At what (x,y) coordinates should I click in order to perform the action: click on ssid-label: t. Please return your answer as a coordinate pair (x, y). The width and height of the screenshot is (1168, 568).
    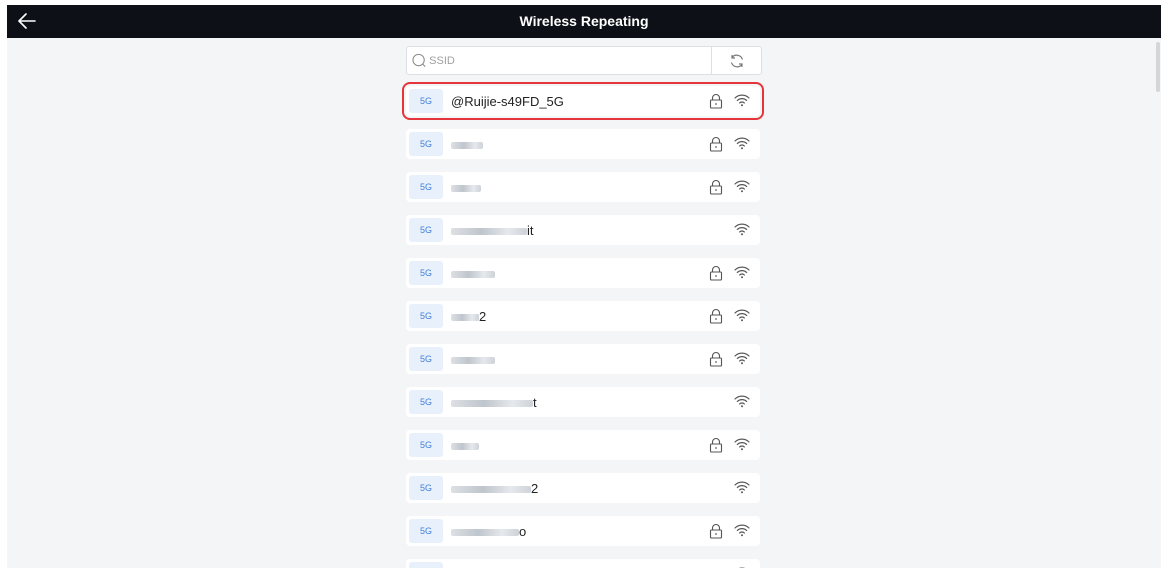
    Looking at the image, I should click on (605, 402).